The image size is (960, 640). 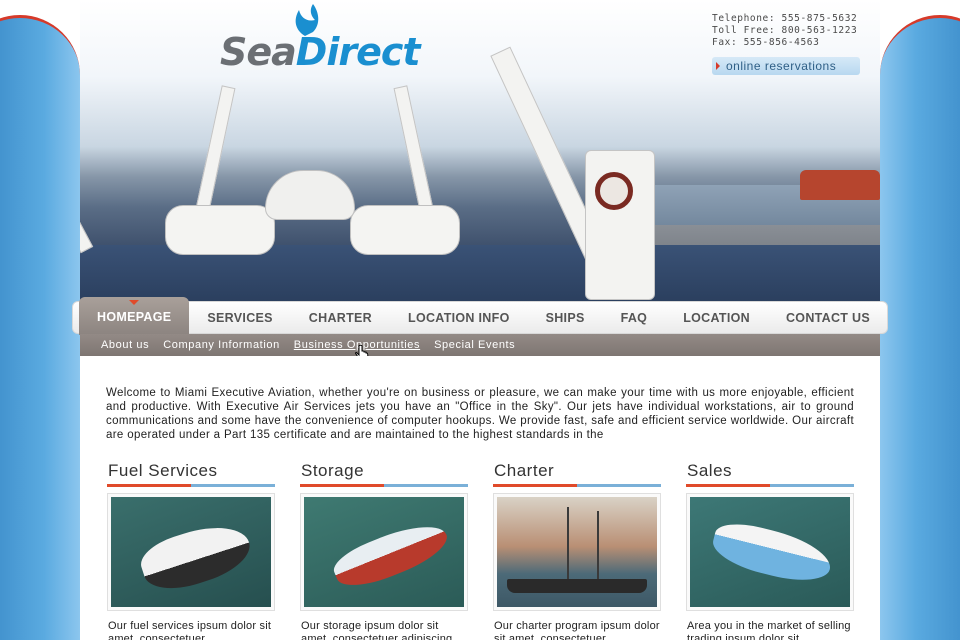 I want to click on card-title: Storage, so click(x=333, y=470).